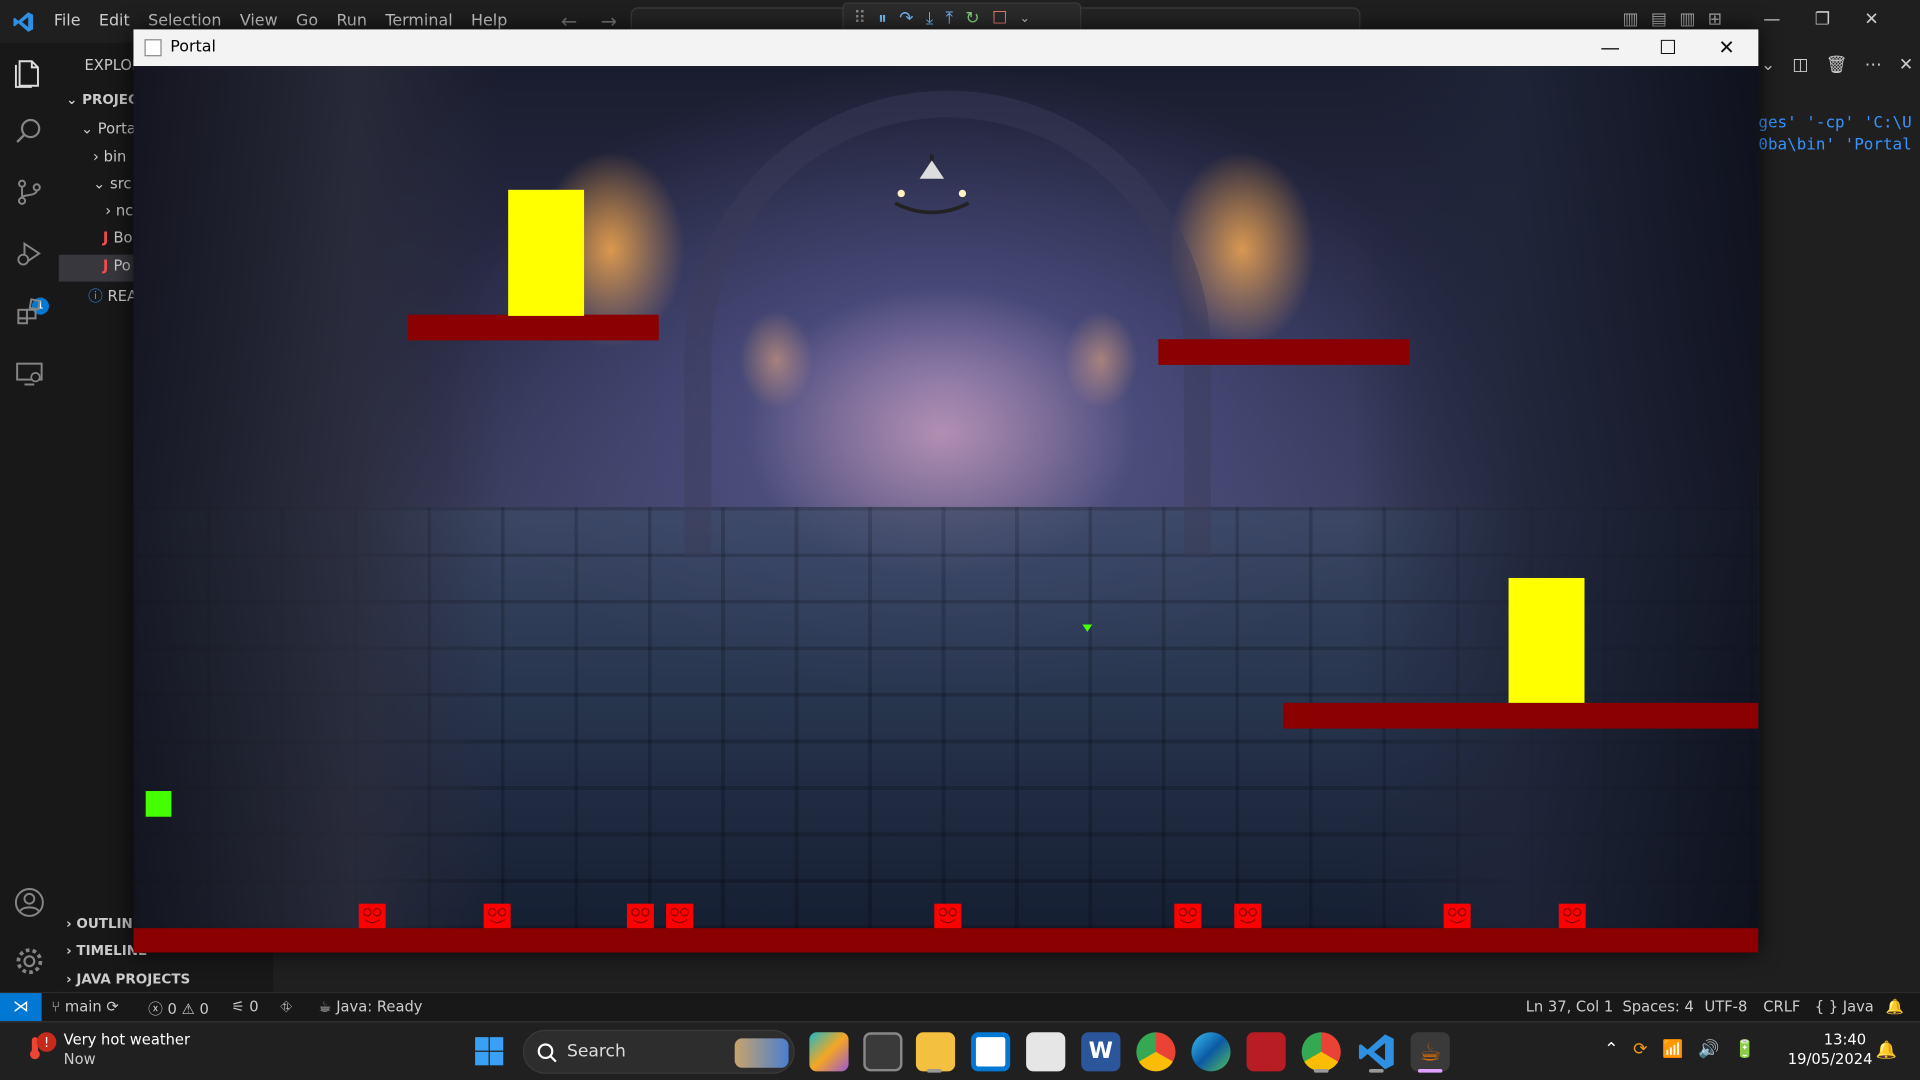  I want to click on word-app-icon: W, so click(1101, 1052).